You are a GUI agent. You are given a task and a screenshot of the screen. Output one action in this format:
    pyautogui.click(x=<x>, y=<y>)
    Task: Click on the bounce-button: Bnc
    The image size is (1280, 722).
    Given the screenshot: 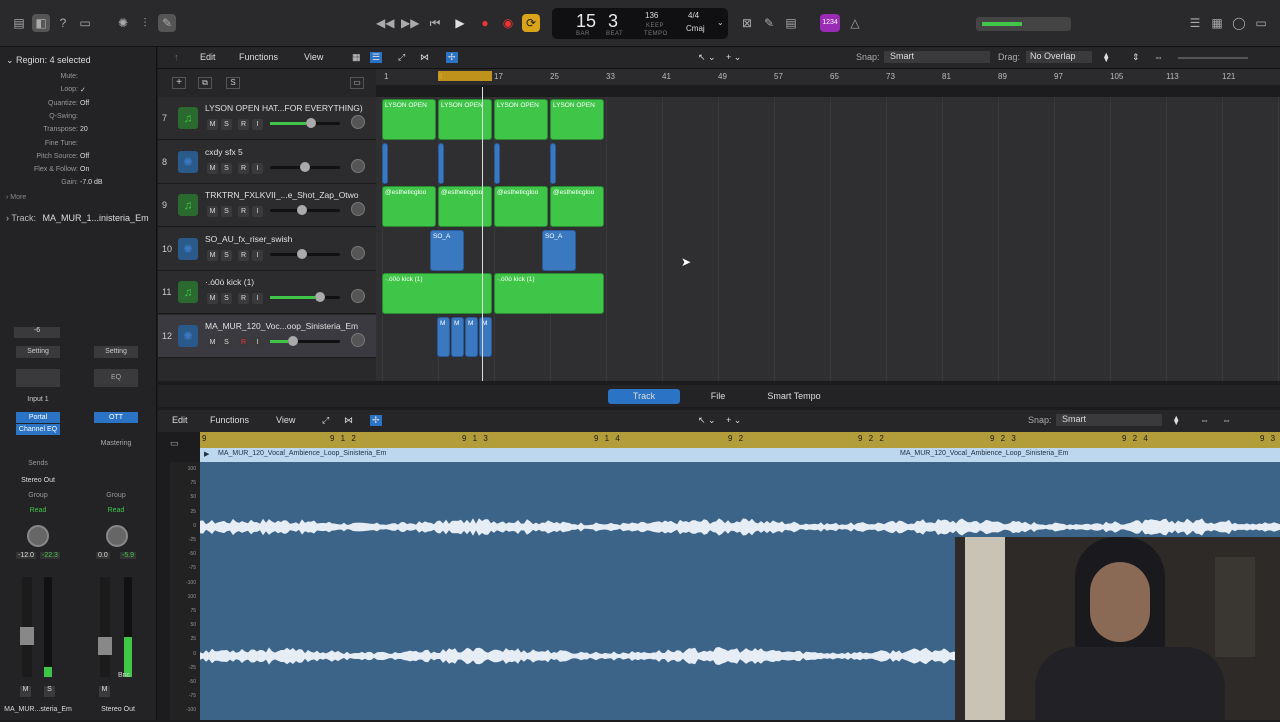 What is the action you would take?
    pyautogui.click(x=124, y=675)
    